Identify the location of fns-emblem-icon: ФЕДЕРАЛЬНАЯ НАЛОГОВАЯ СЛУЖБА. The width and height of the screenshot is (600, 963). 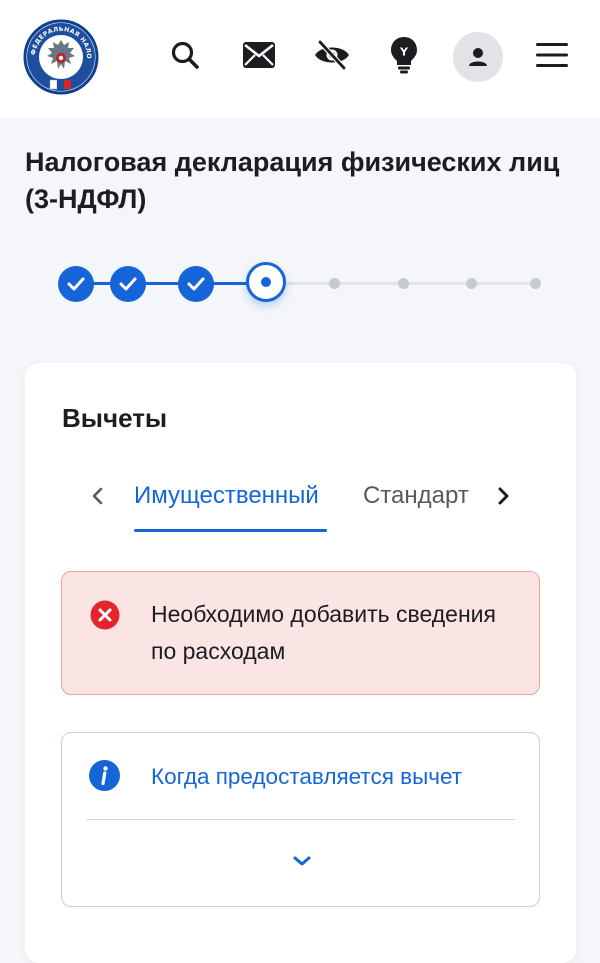
(58, 54).